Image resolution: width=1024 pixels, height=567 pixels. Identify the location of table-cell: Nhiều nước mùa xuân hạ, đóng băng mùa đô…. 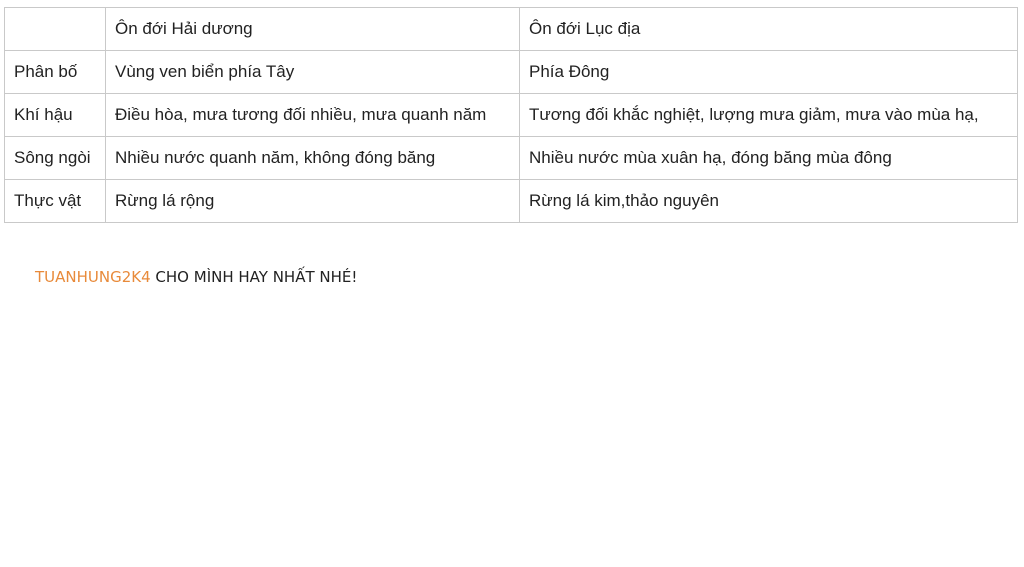
(768, 158).